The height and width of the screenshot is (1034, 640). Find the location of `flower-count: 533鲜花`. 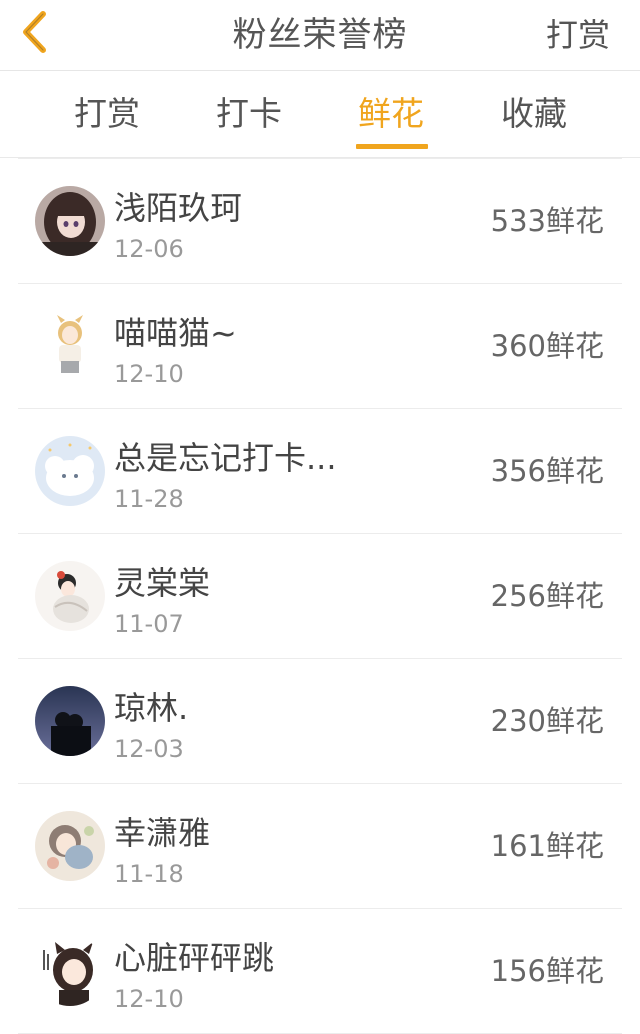

flower-count: 533鲜花 is located at coordinates (547, 221).